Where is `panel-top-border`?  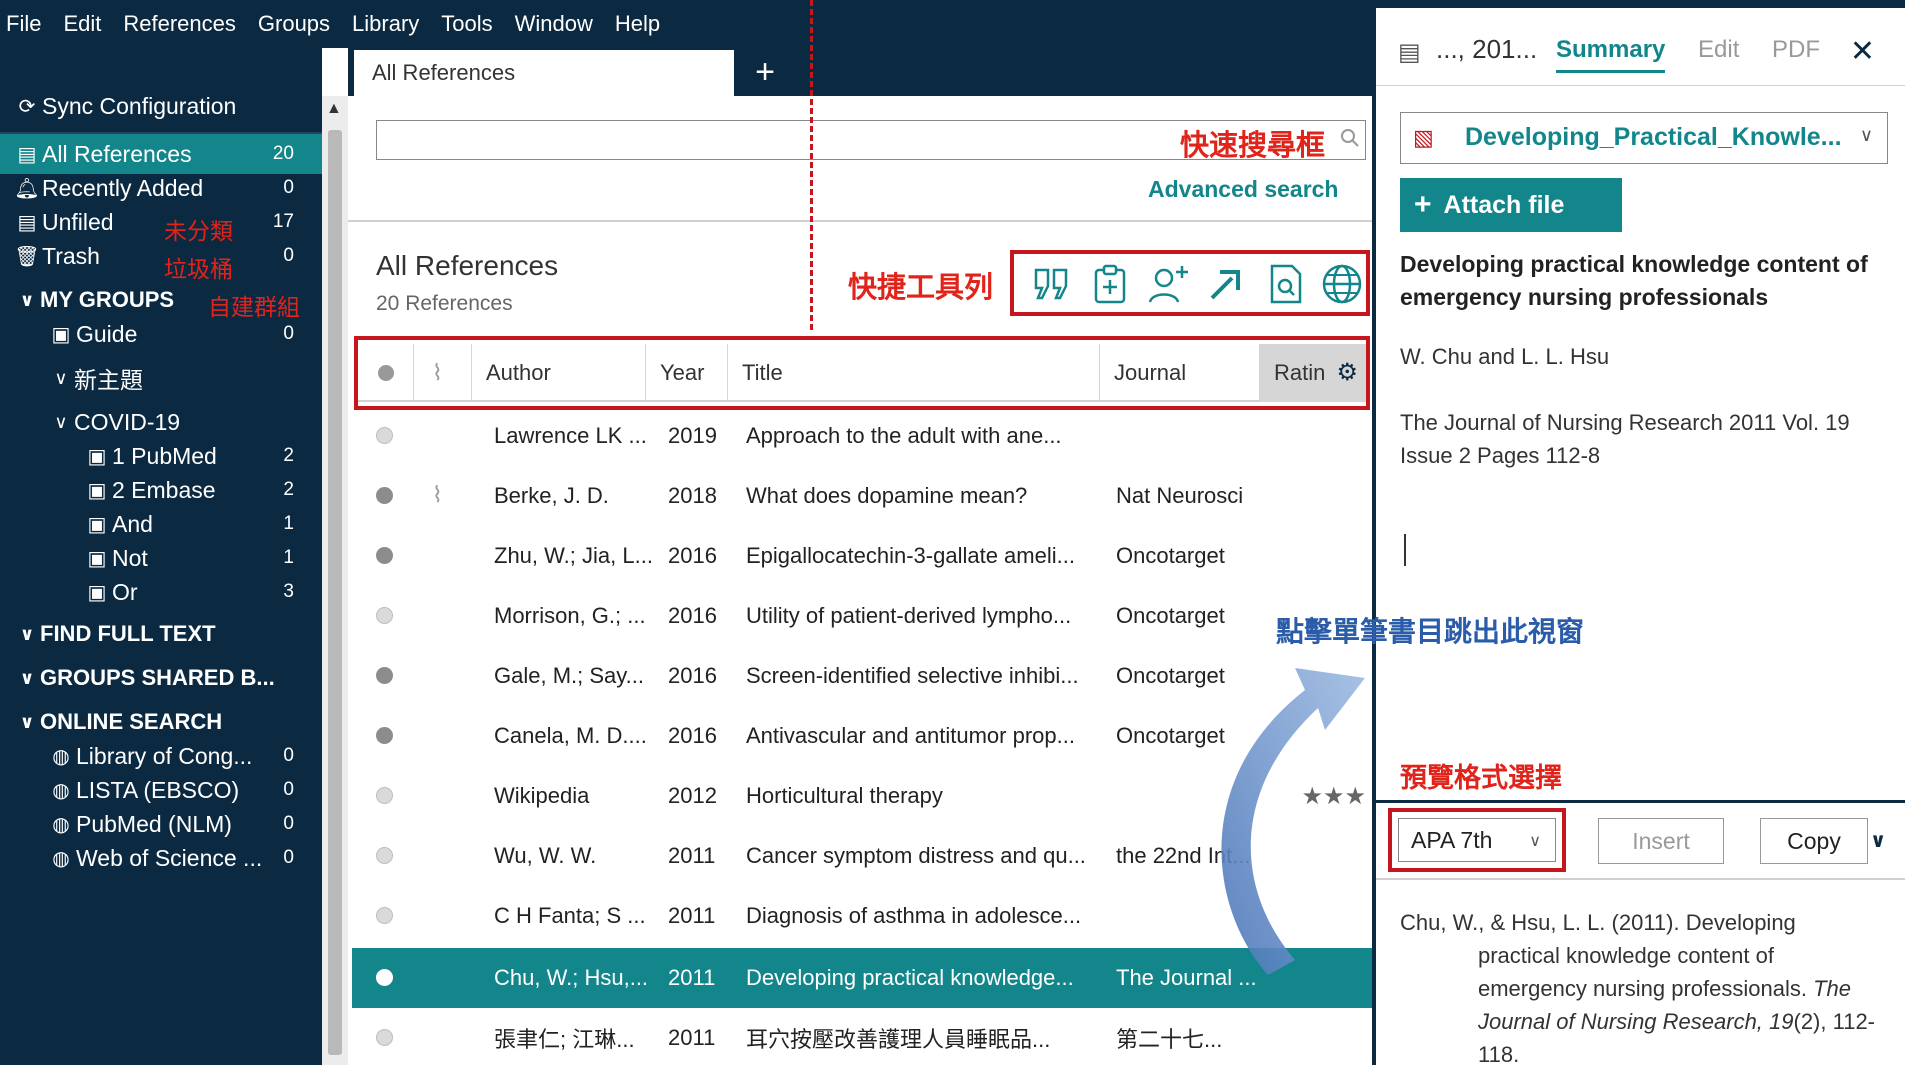
panel-top-border is located at coordinates (1640, 4).